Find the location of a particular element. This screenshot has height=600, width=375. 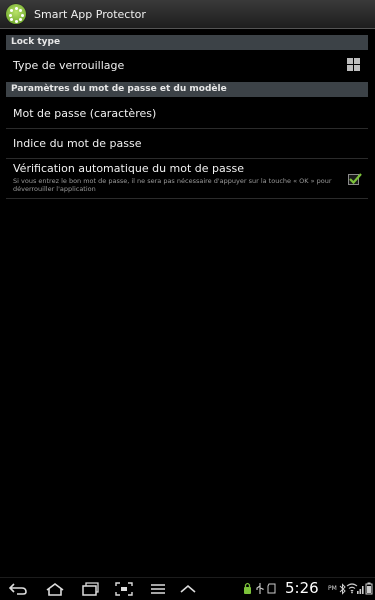

auto-verify-checkbox is located at coordinates (355, 179).